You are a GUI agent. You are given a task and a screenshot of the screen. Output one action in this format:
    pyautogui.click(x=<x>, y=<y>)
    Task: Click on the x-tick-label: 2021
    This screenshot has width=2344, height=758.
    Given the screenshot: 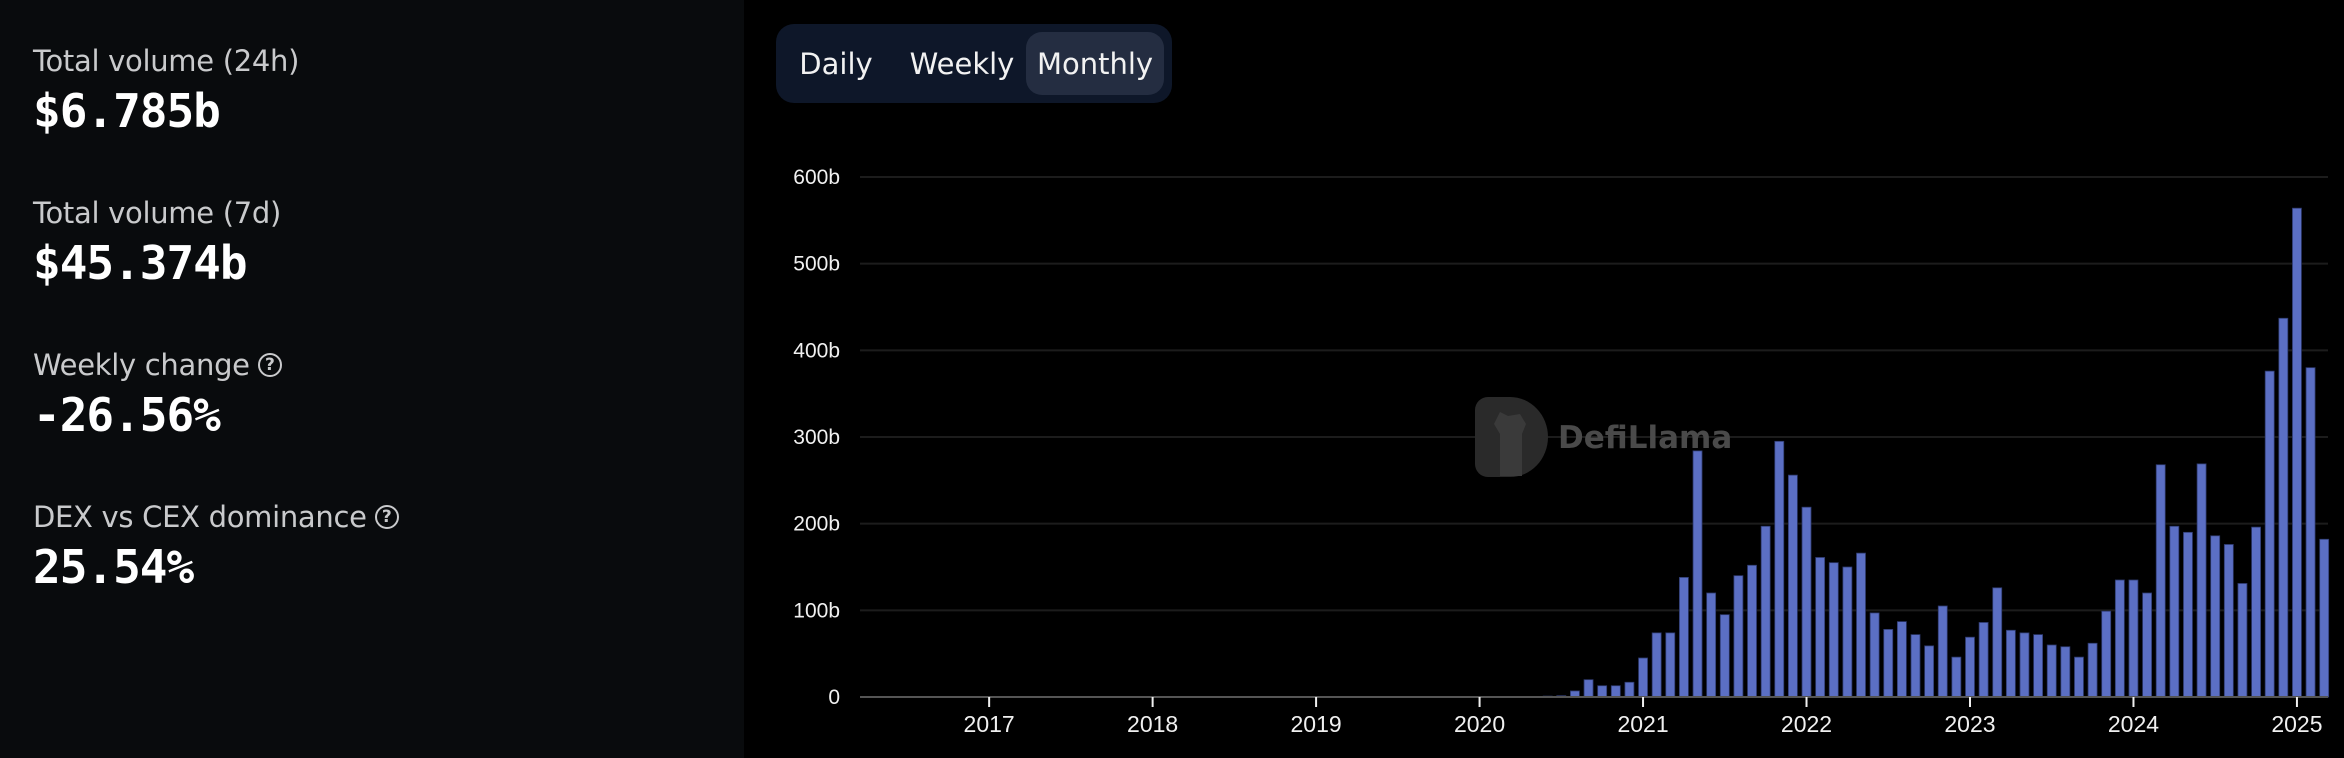 What is the action you would take?
    pyautogui.click(x=1642, y=724)
    